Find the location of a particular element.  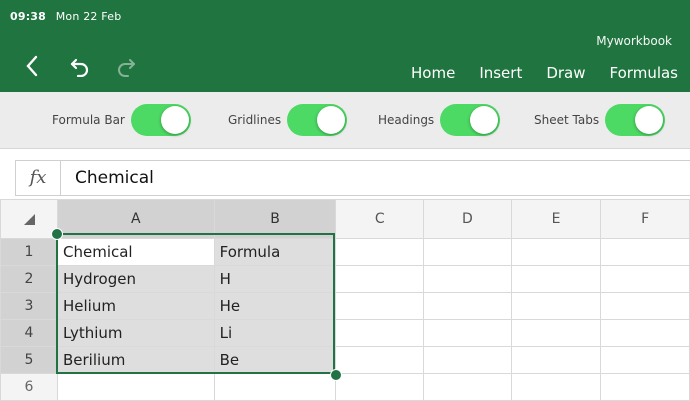

select-all-icon is located at coordinates (29, 219).